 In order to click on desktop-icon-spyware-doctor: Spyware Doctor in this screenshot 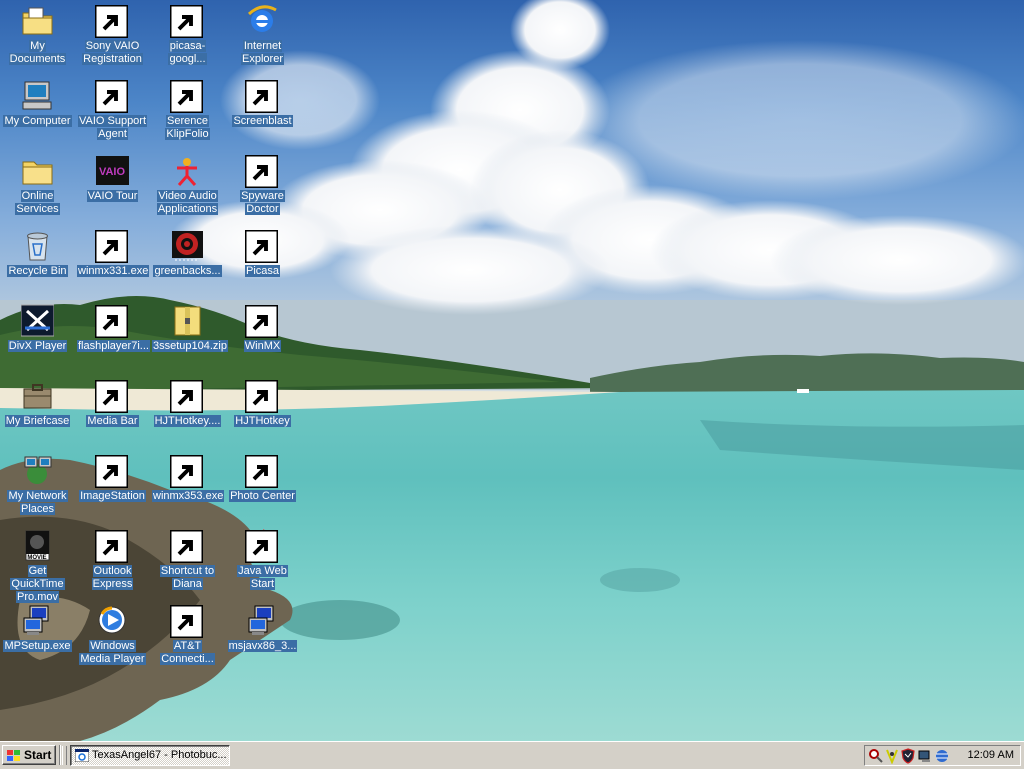, I will do `click(262, 190)`.